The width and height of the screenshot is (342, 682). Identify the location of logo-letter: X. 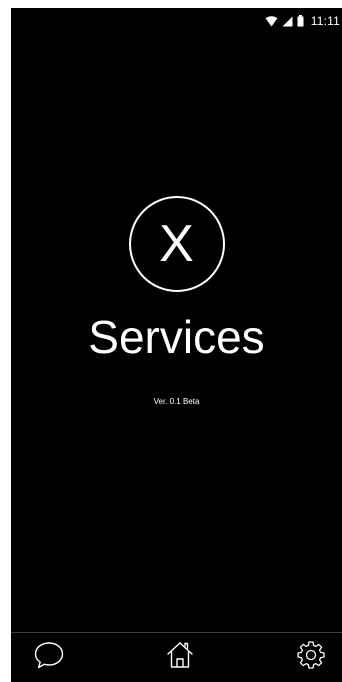
(176, 244).